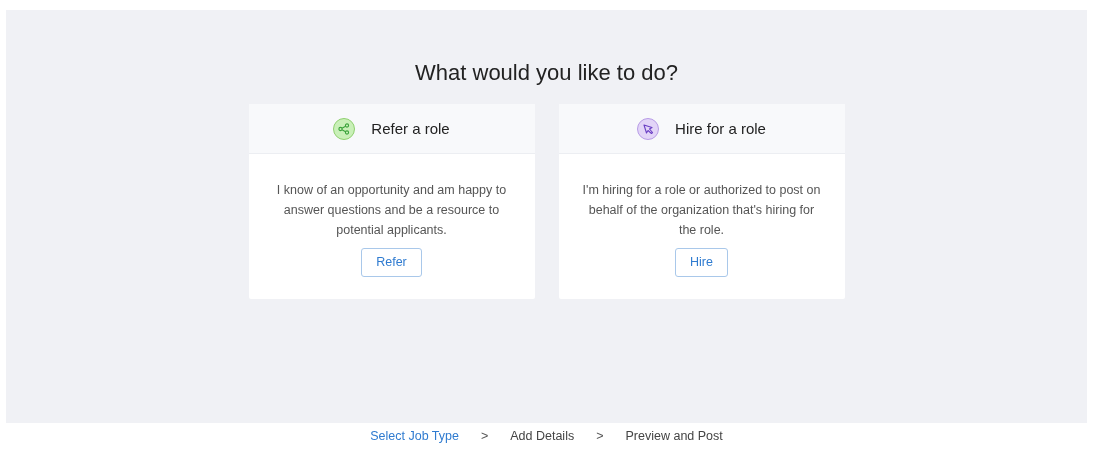  I want to click on card-title: Hire for a role, so click(720, 128).